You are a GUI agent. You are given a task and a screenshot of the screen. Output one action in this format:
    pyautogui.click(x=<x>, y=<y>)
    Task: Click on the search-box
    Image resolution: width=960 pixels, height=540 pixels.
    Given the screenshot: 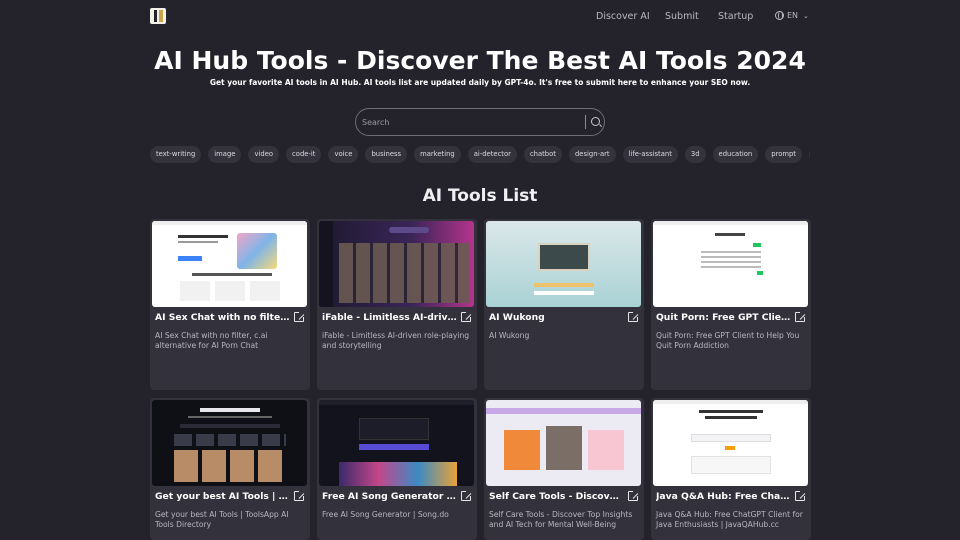 What is the action you would take?
    pyautogui.click(x=480, y=122)
    